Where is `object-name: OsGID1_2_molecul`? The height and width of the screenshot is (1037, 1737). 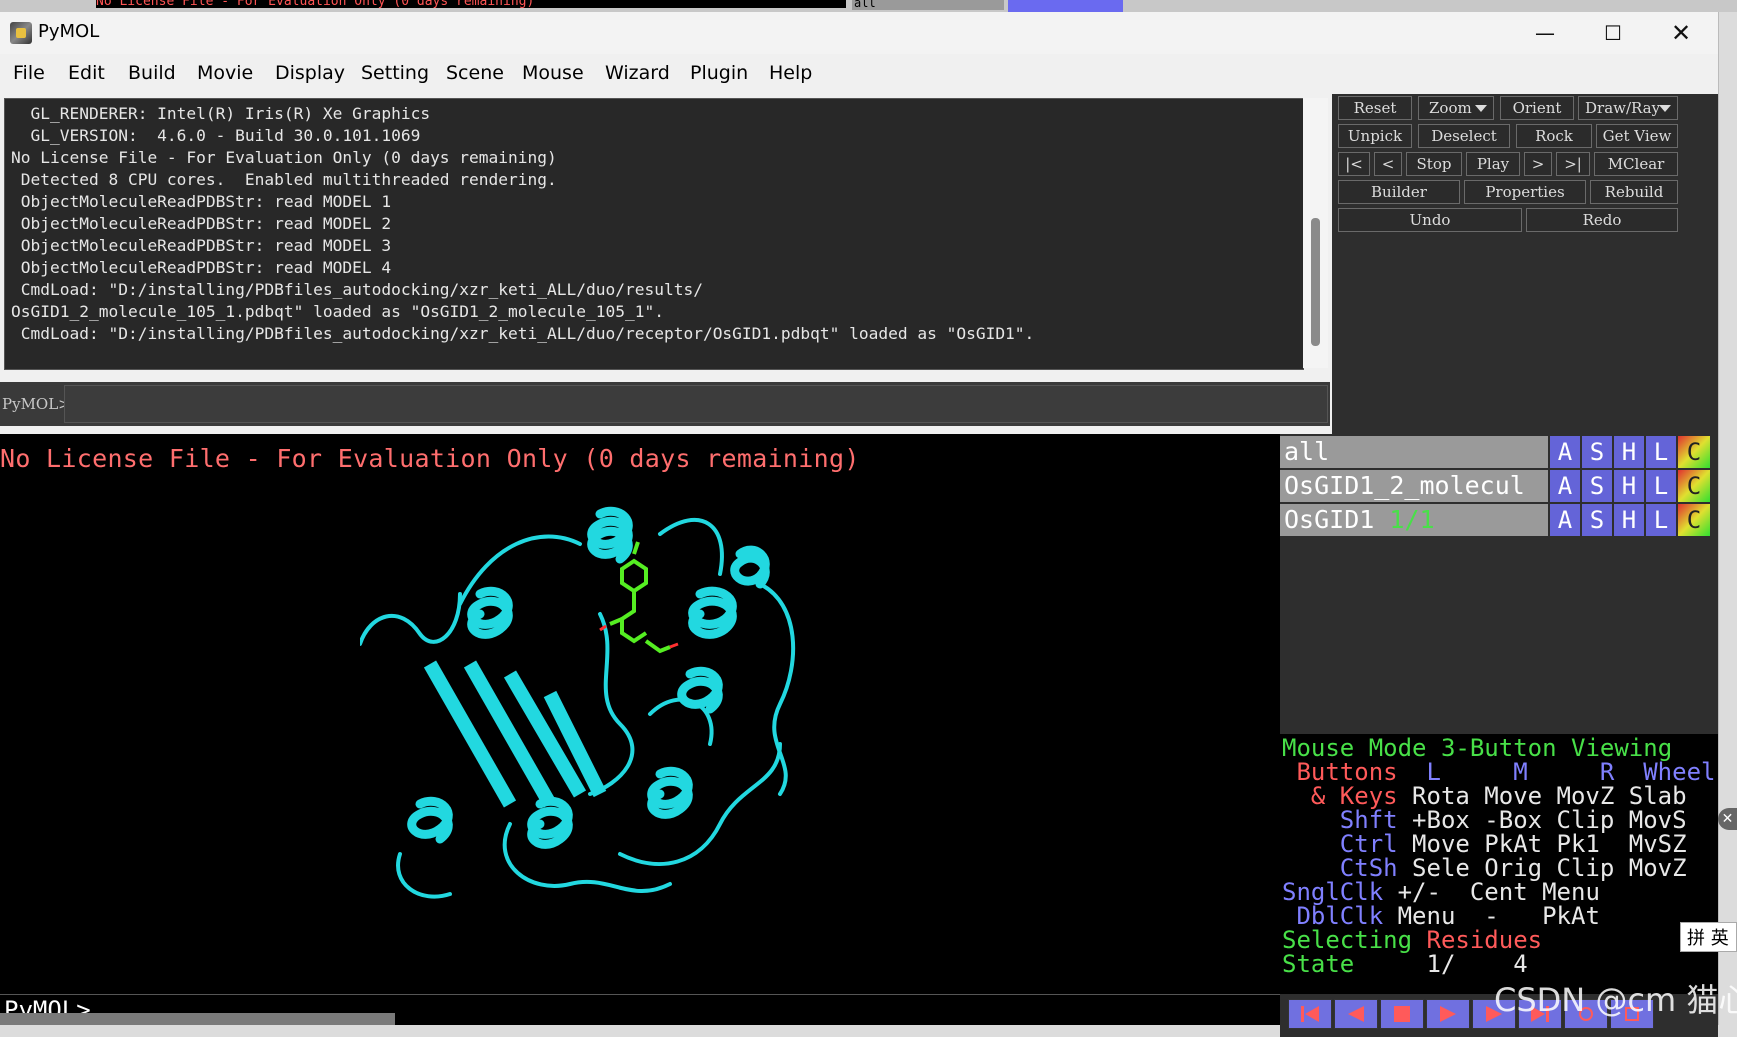
object-name: OsGID1_2_molecul is located at coordinates (1414, 486).